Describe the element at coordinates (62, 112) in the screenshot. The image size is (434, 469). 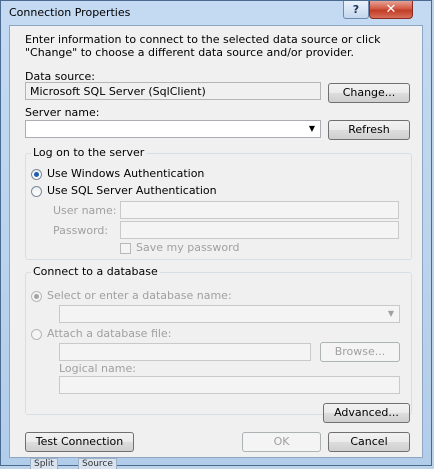
I see `server-name-label: Server name:` at that location.